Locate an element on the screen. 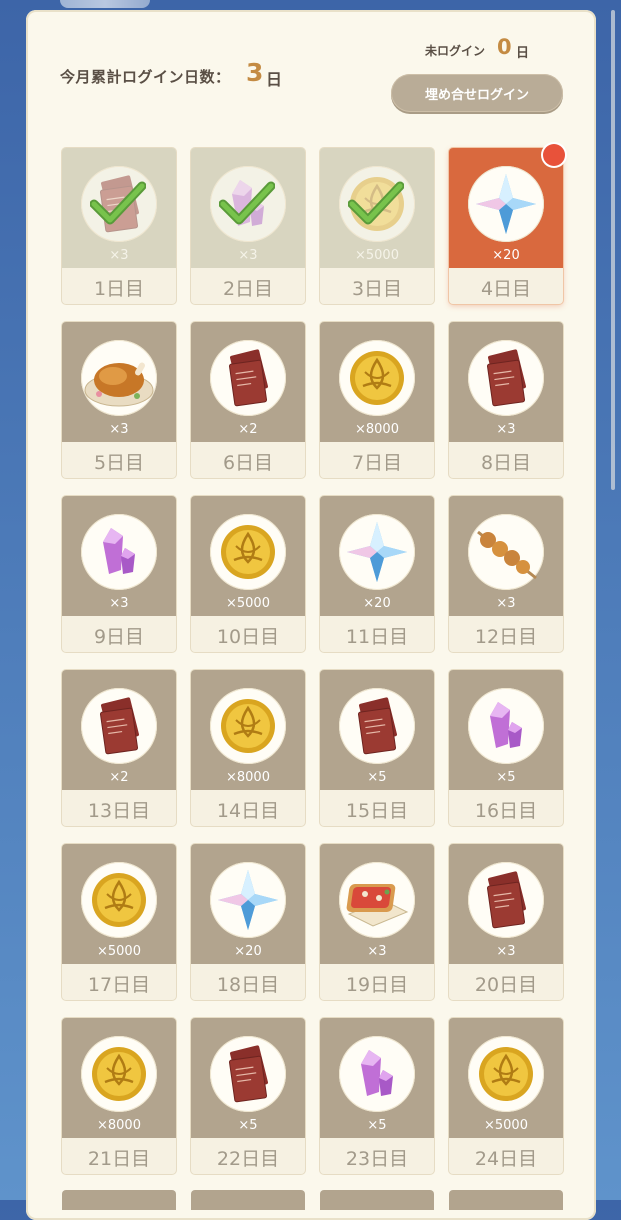 The height and width of the screenshot is (1220, 621). reward-card-day-17: ×5000 17日目 is located at coordinates (119, 922).